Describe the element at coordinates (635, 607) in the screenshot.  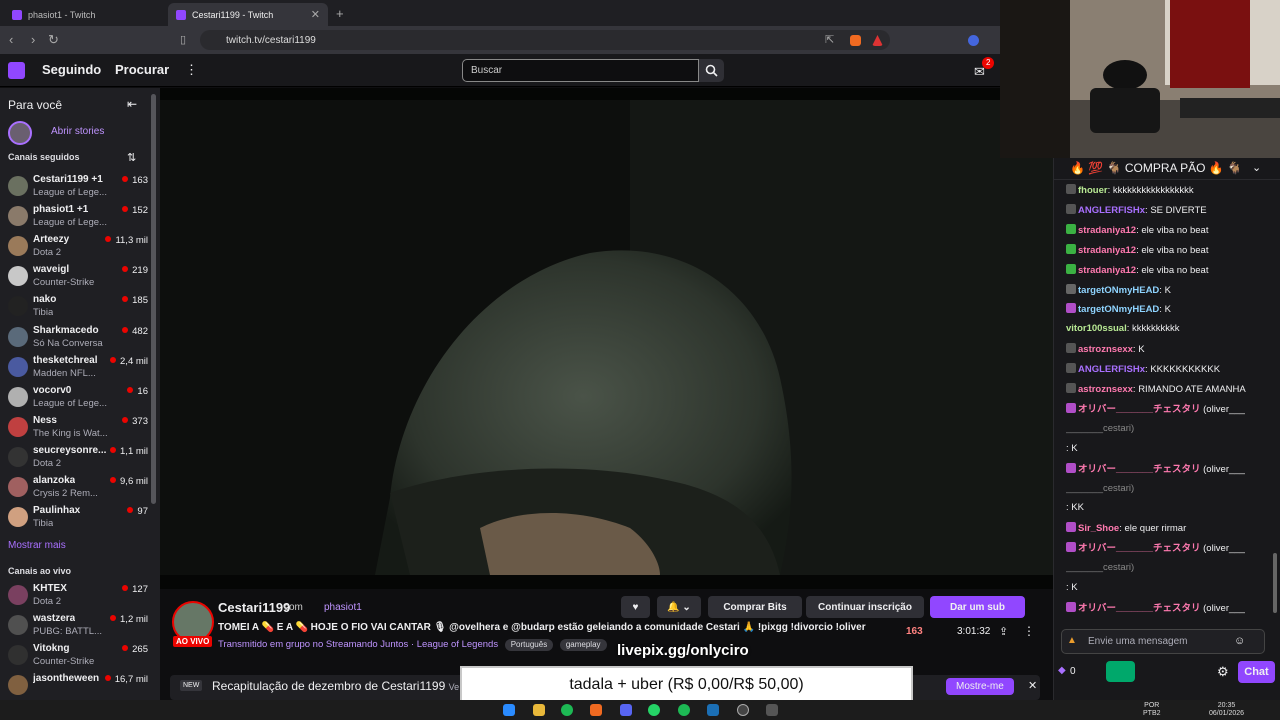
I see `follow-heart-button: ♥` at that location.